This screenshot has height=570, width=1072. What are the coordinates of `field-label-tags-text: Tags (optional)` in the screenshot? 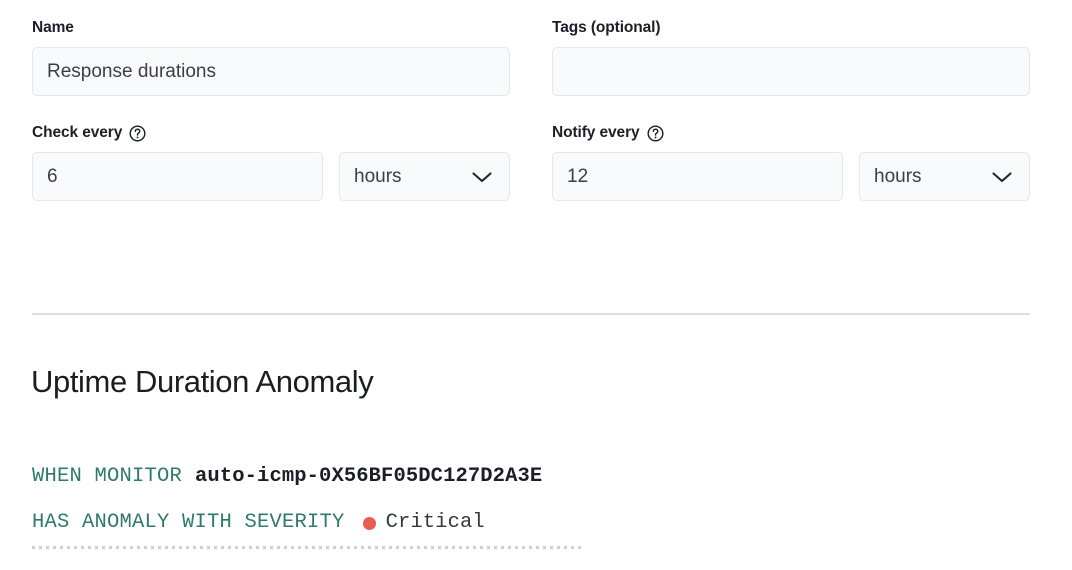 It's located at (606, 27).